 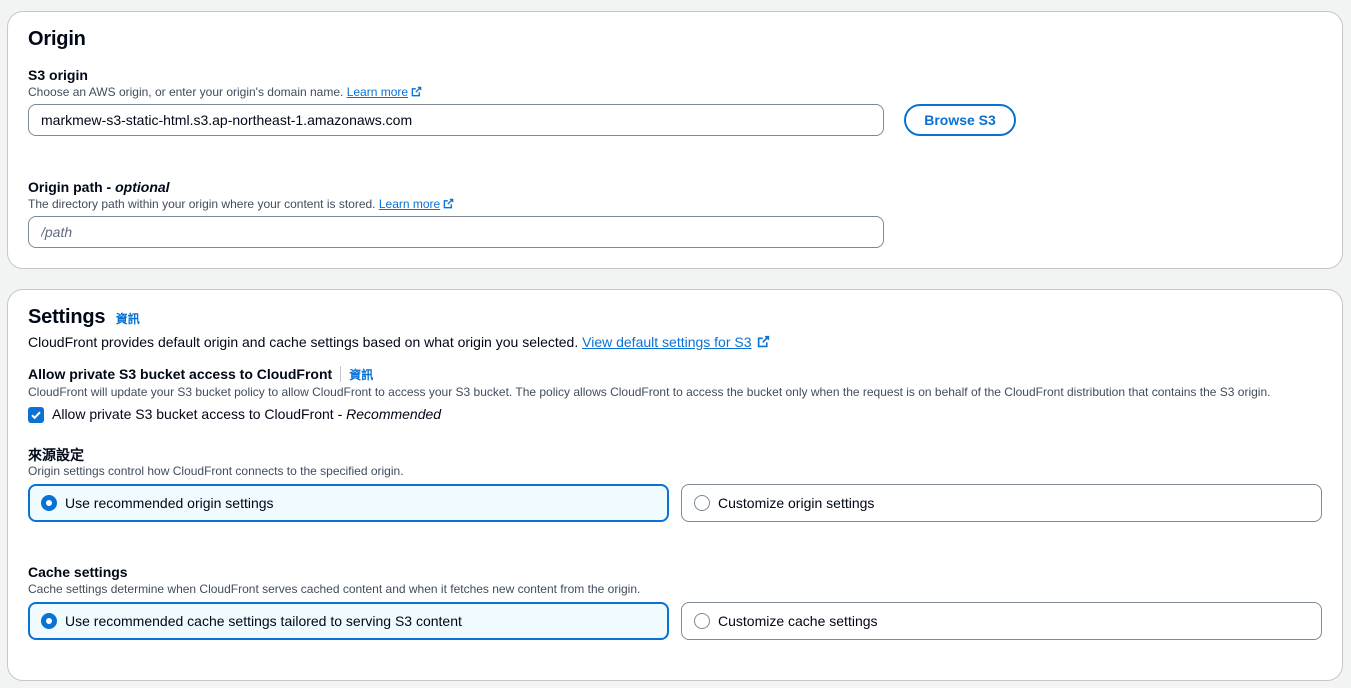 I want to click on settings-info-link: 資訊, so click(x=128, y=319).